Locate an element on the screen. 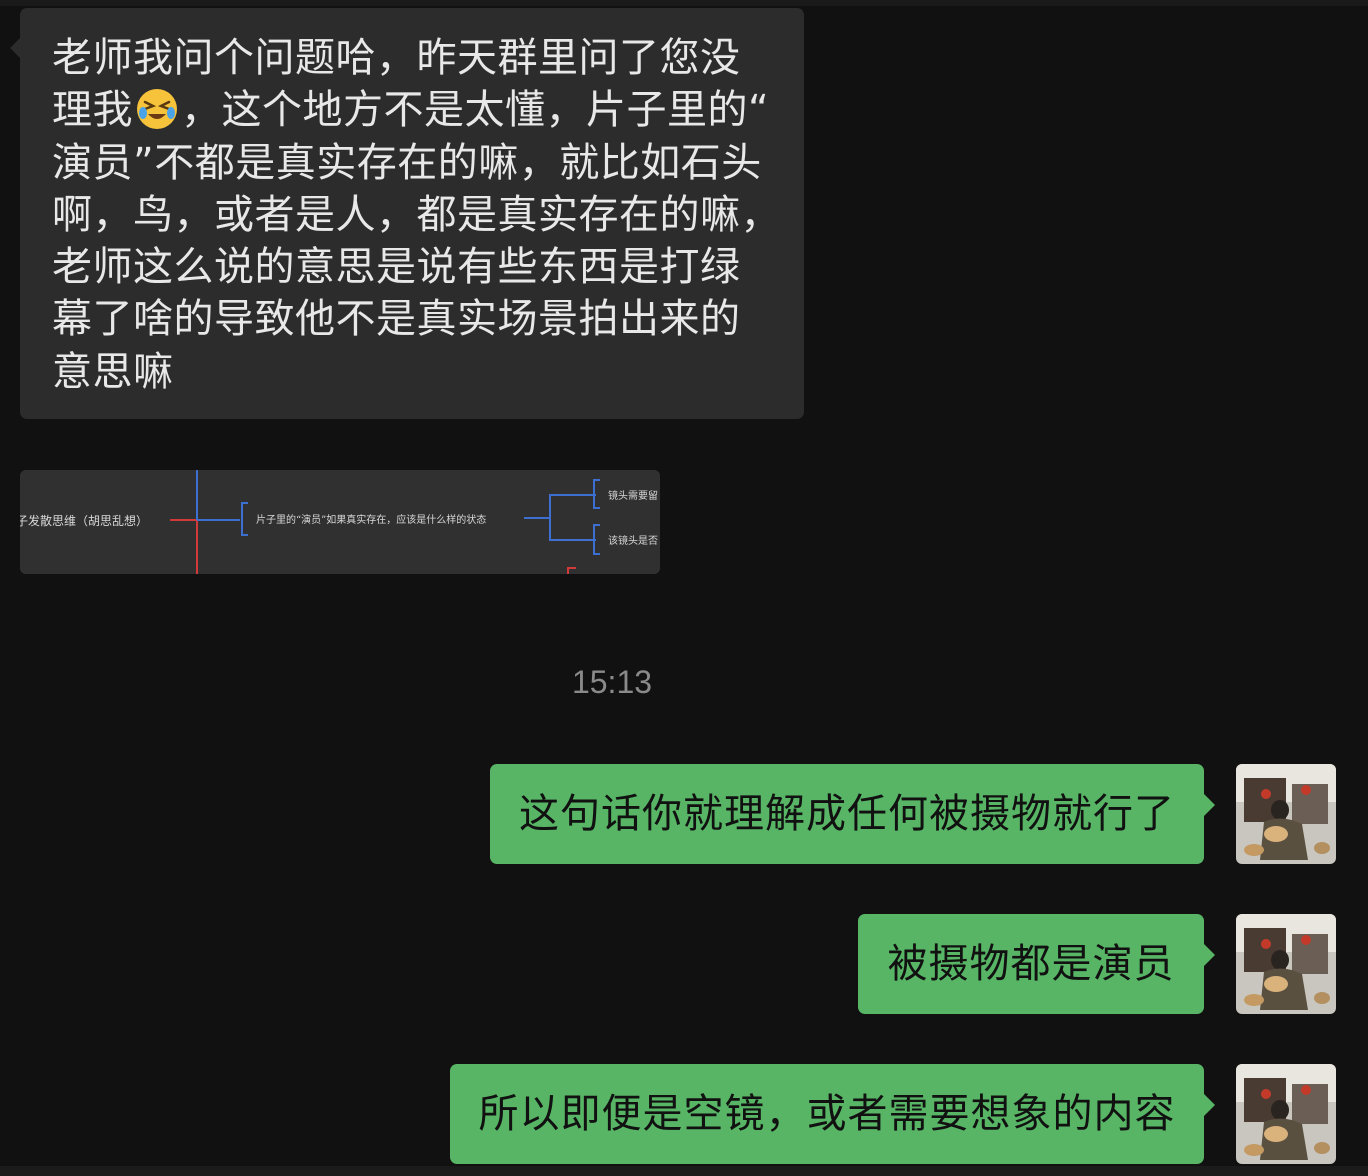  outgoing-message-bubble: 所以即便是空镜，或者需要想象的内容 is located at coordinates (832, 1114).